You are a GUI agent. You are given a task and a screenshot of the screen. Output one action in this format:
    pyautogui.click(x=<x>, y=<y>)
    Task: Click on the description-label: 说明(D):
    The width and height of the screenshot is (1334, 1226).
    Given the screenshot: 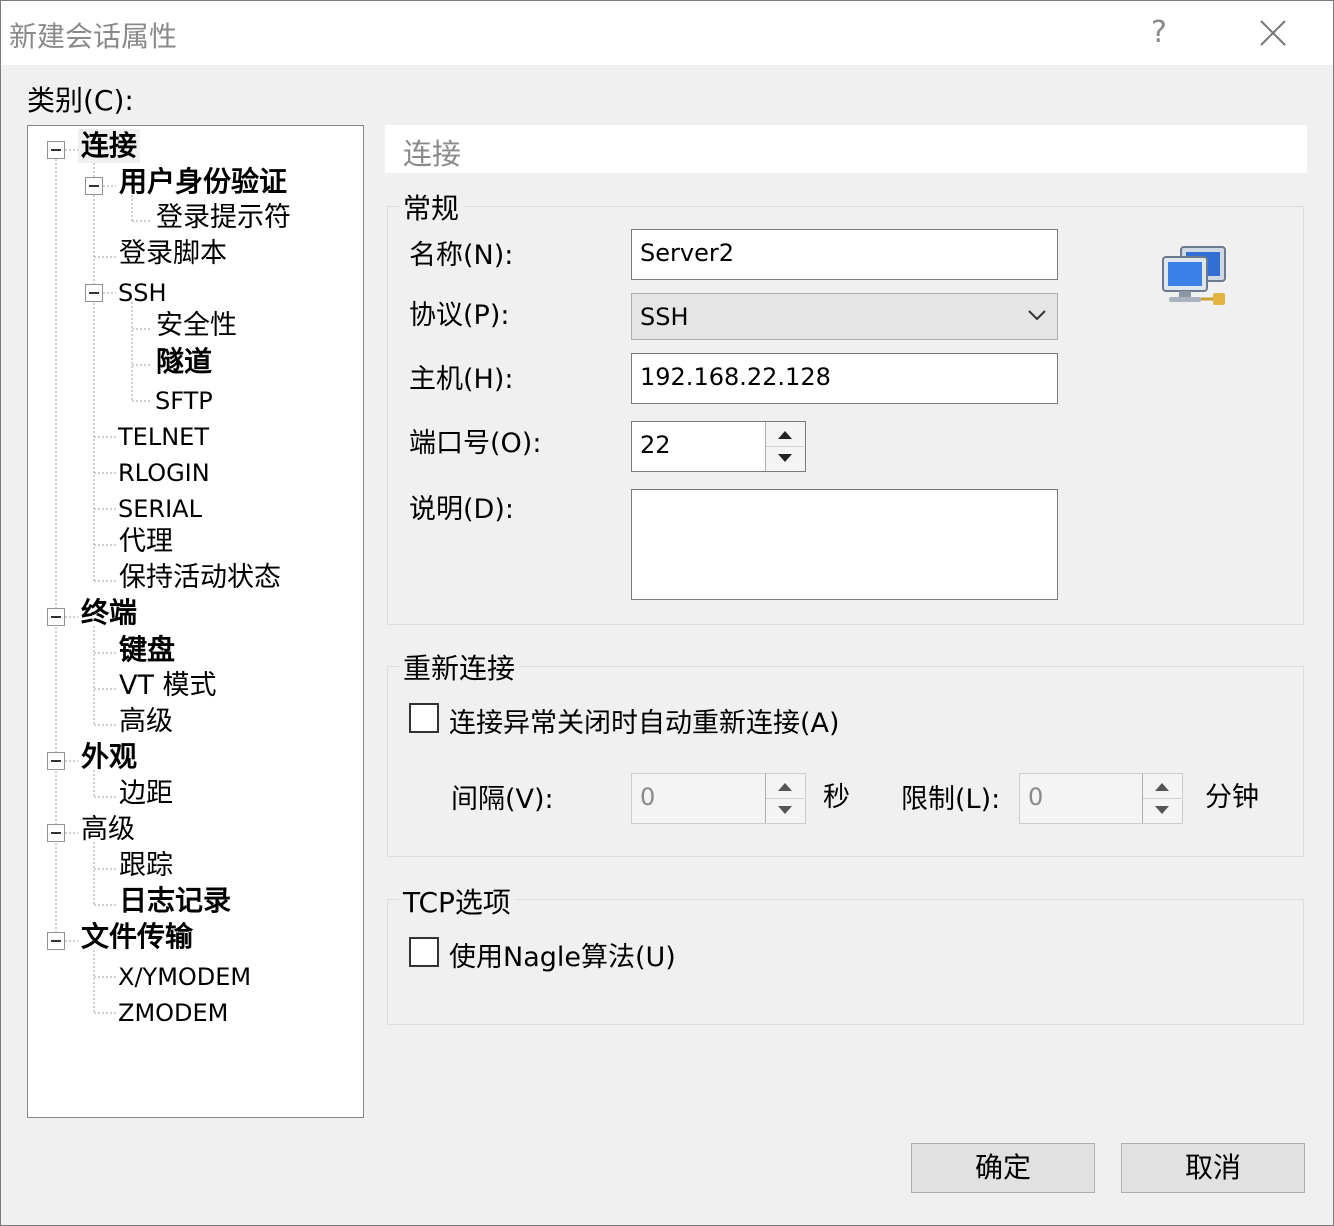 What is the action you would take?
    pyautogui.click(x=461, y=509)
    